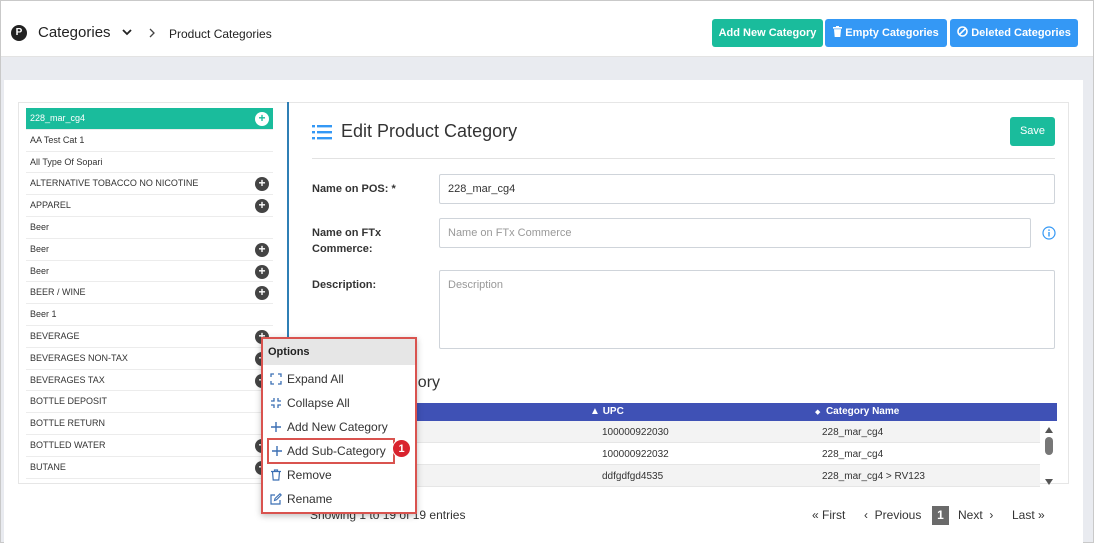 This screenshot has width=1094, height=543. Describe the element at coordinates (66, 161) in the screenshot. I see `tree-item-label: All Type Of Sopari` at that location.